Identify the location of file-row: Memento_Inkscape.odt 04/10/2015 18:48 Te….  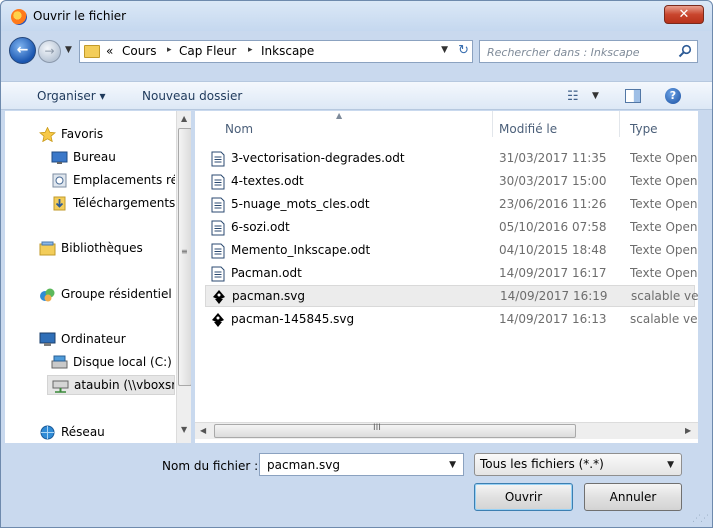
(451, 251).